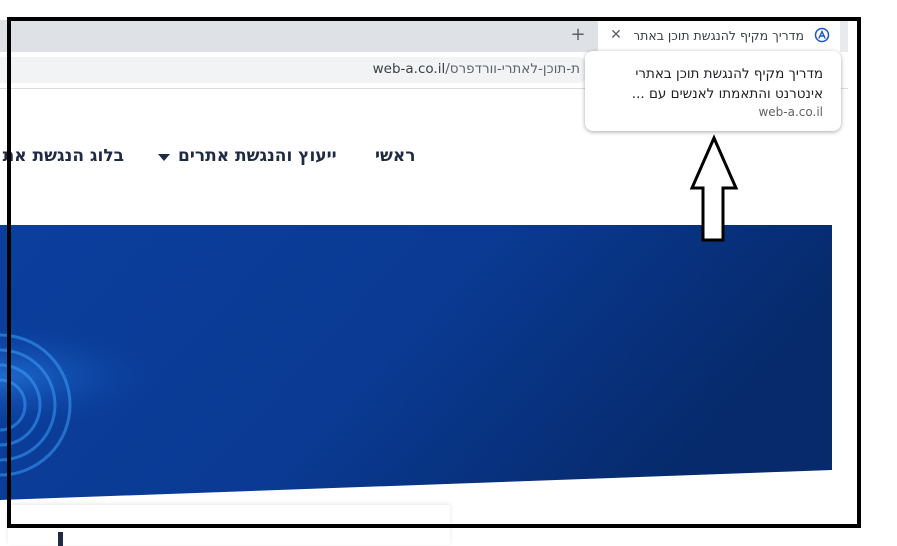 This screenshot has width=897, height=546. Describe the element at coordinates (714, 188) in the screenshot. I see `up-arrow-icon` at that location.